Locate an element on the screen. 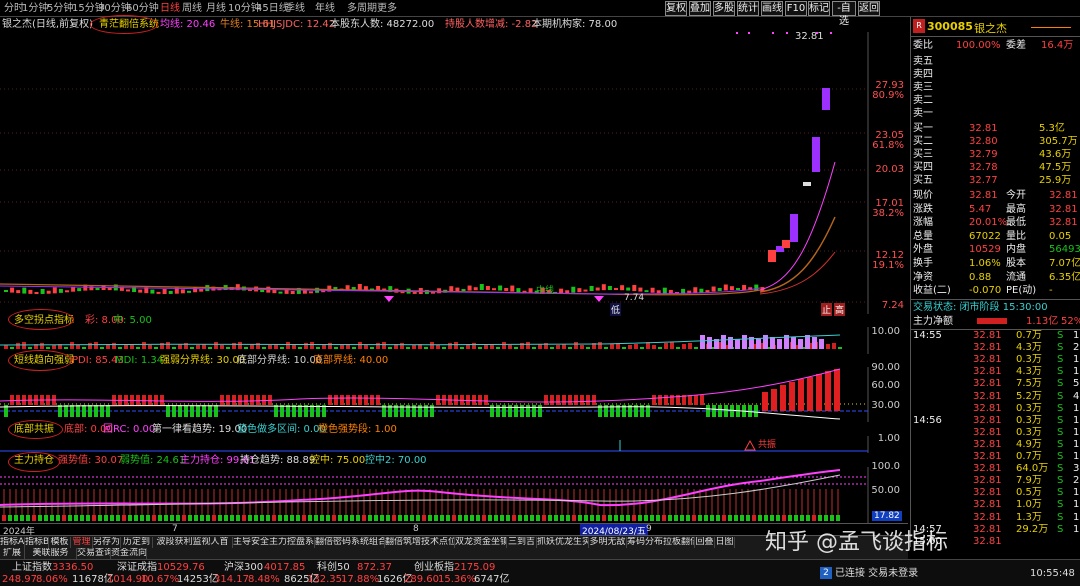  tab-item: 筹码分布拉板翻倍 is located at coordinates (661, 542).